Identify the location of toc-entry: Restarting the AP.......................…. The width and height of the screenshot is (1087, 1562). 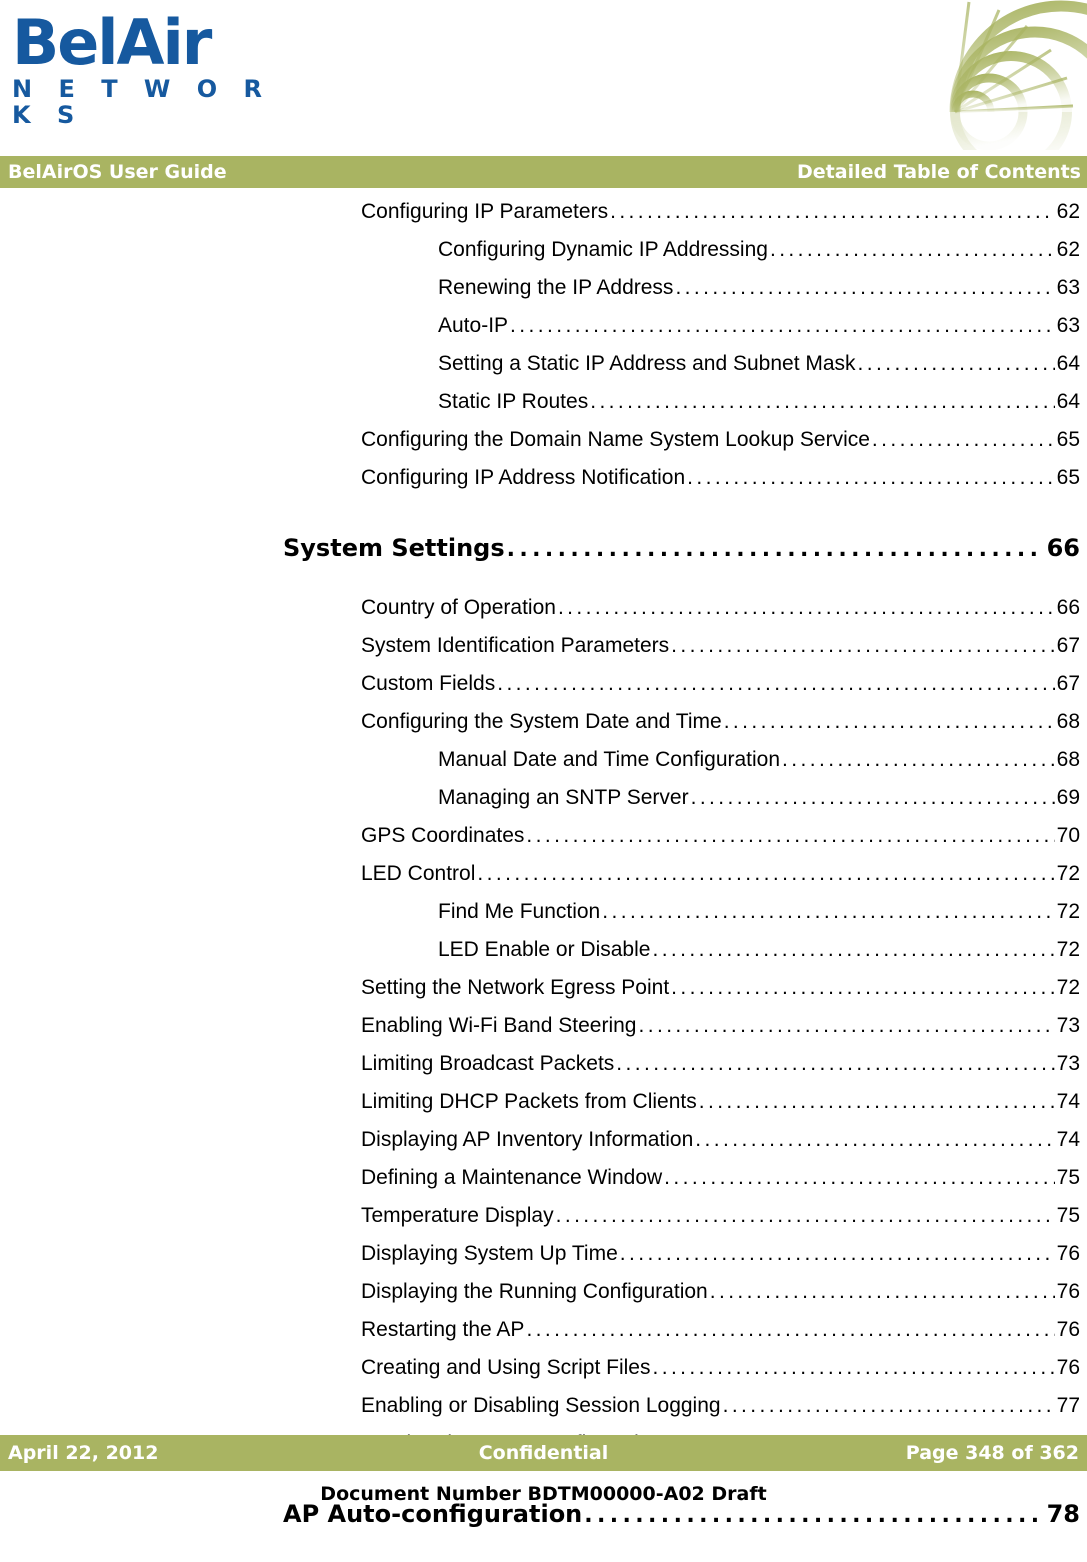
(543, 1337).